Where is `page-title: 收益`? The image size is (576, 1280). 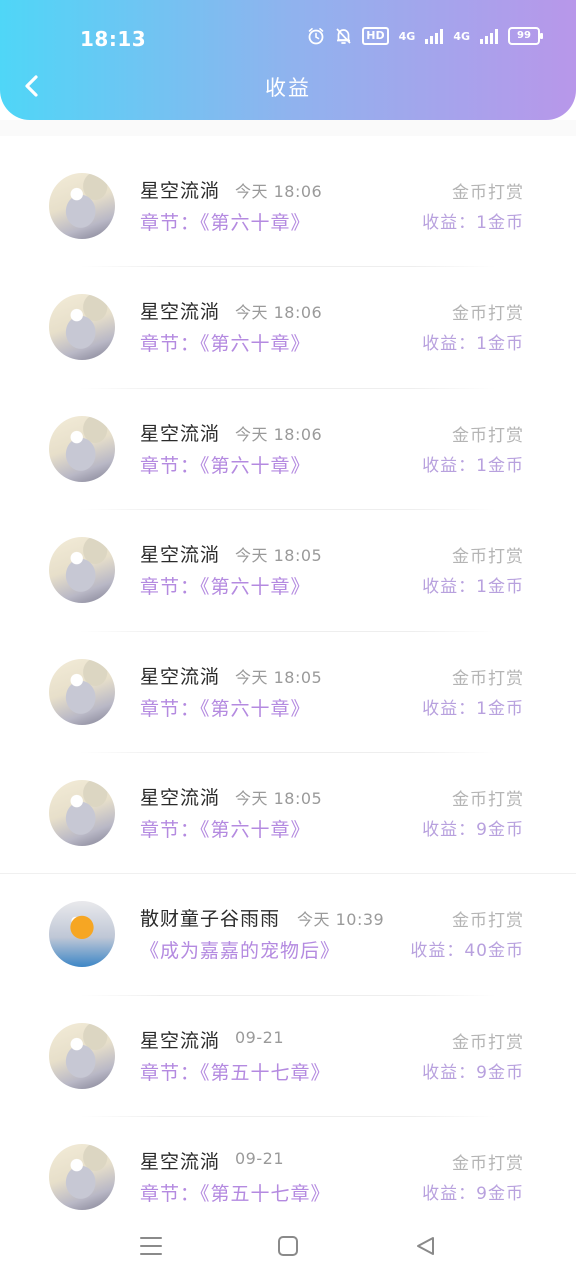 page-title: 收益 is located at coordinates (288, 88).